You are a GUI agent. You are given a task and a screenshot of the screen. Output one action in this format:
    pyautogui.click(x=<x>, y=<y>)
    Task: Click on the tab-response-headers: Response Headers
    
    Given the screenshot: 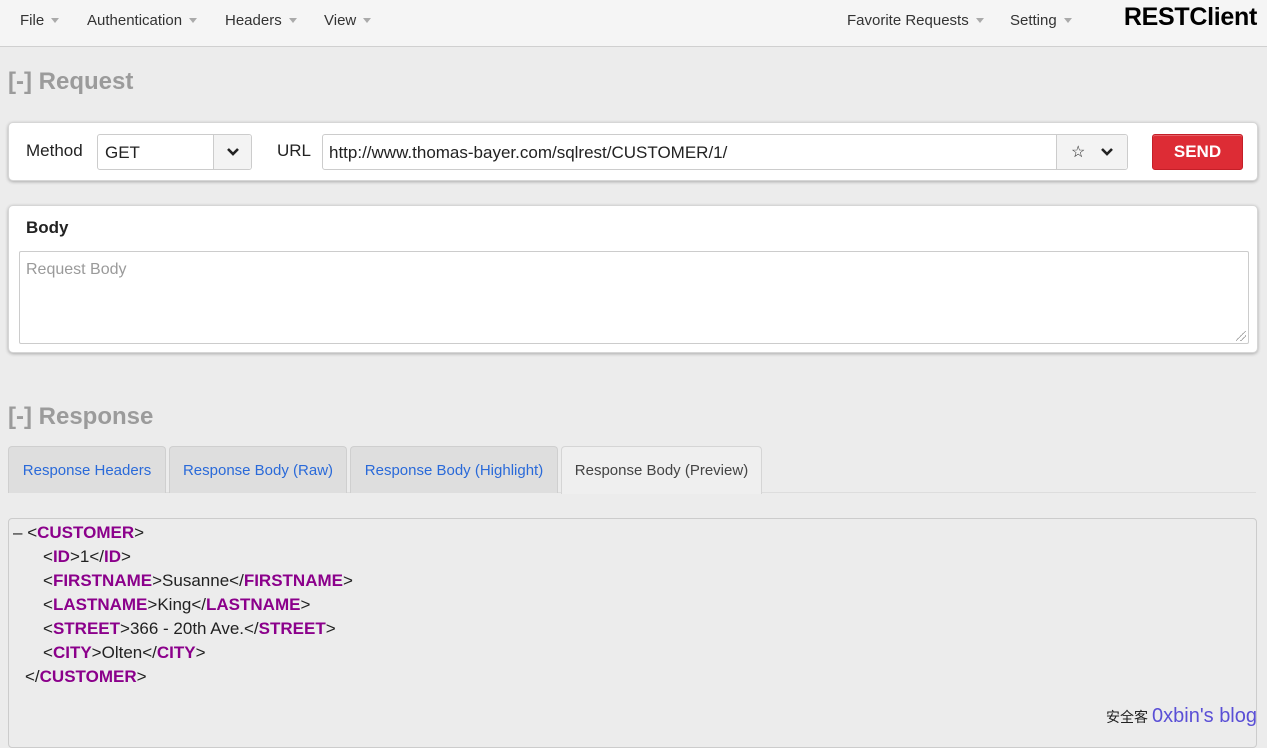 What is the action you would take?
    pyautogui.click(x=87, y=469)
    